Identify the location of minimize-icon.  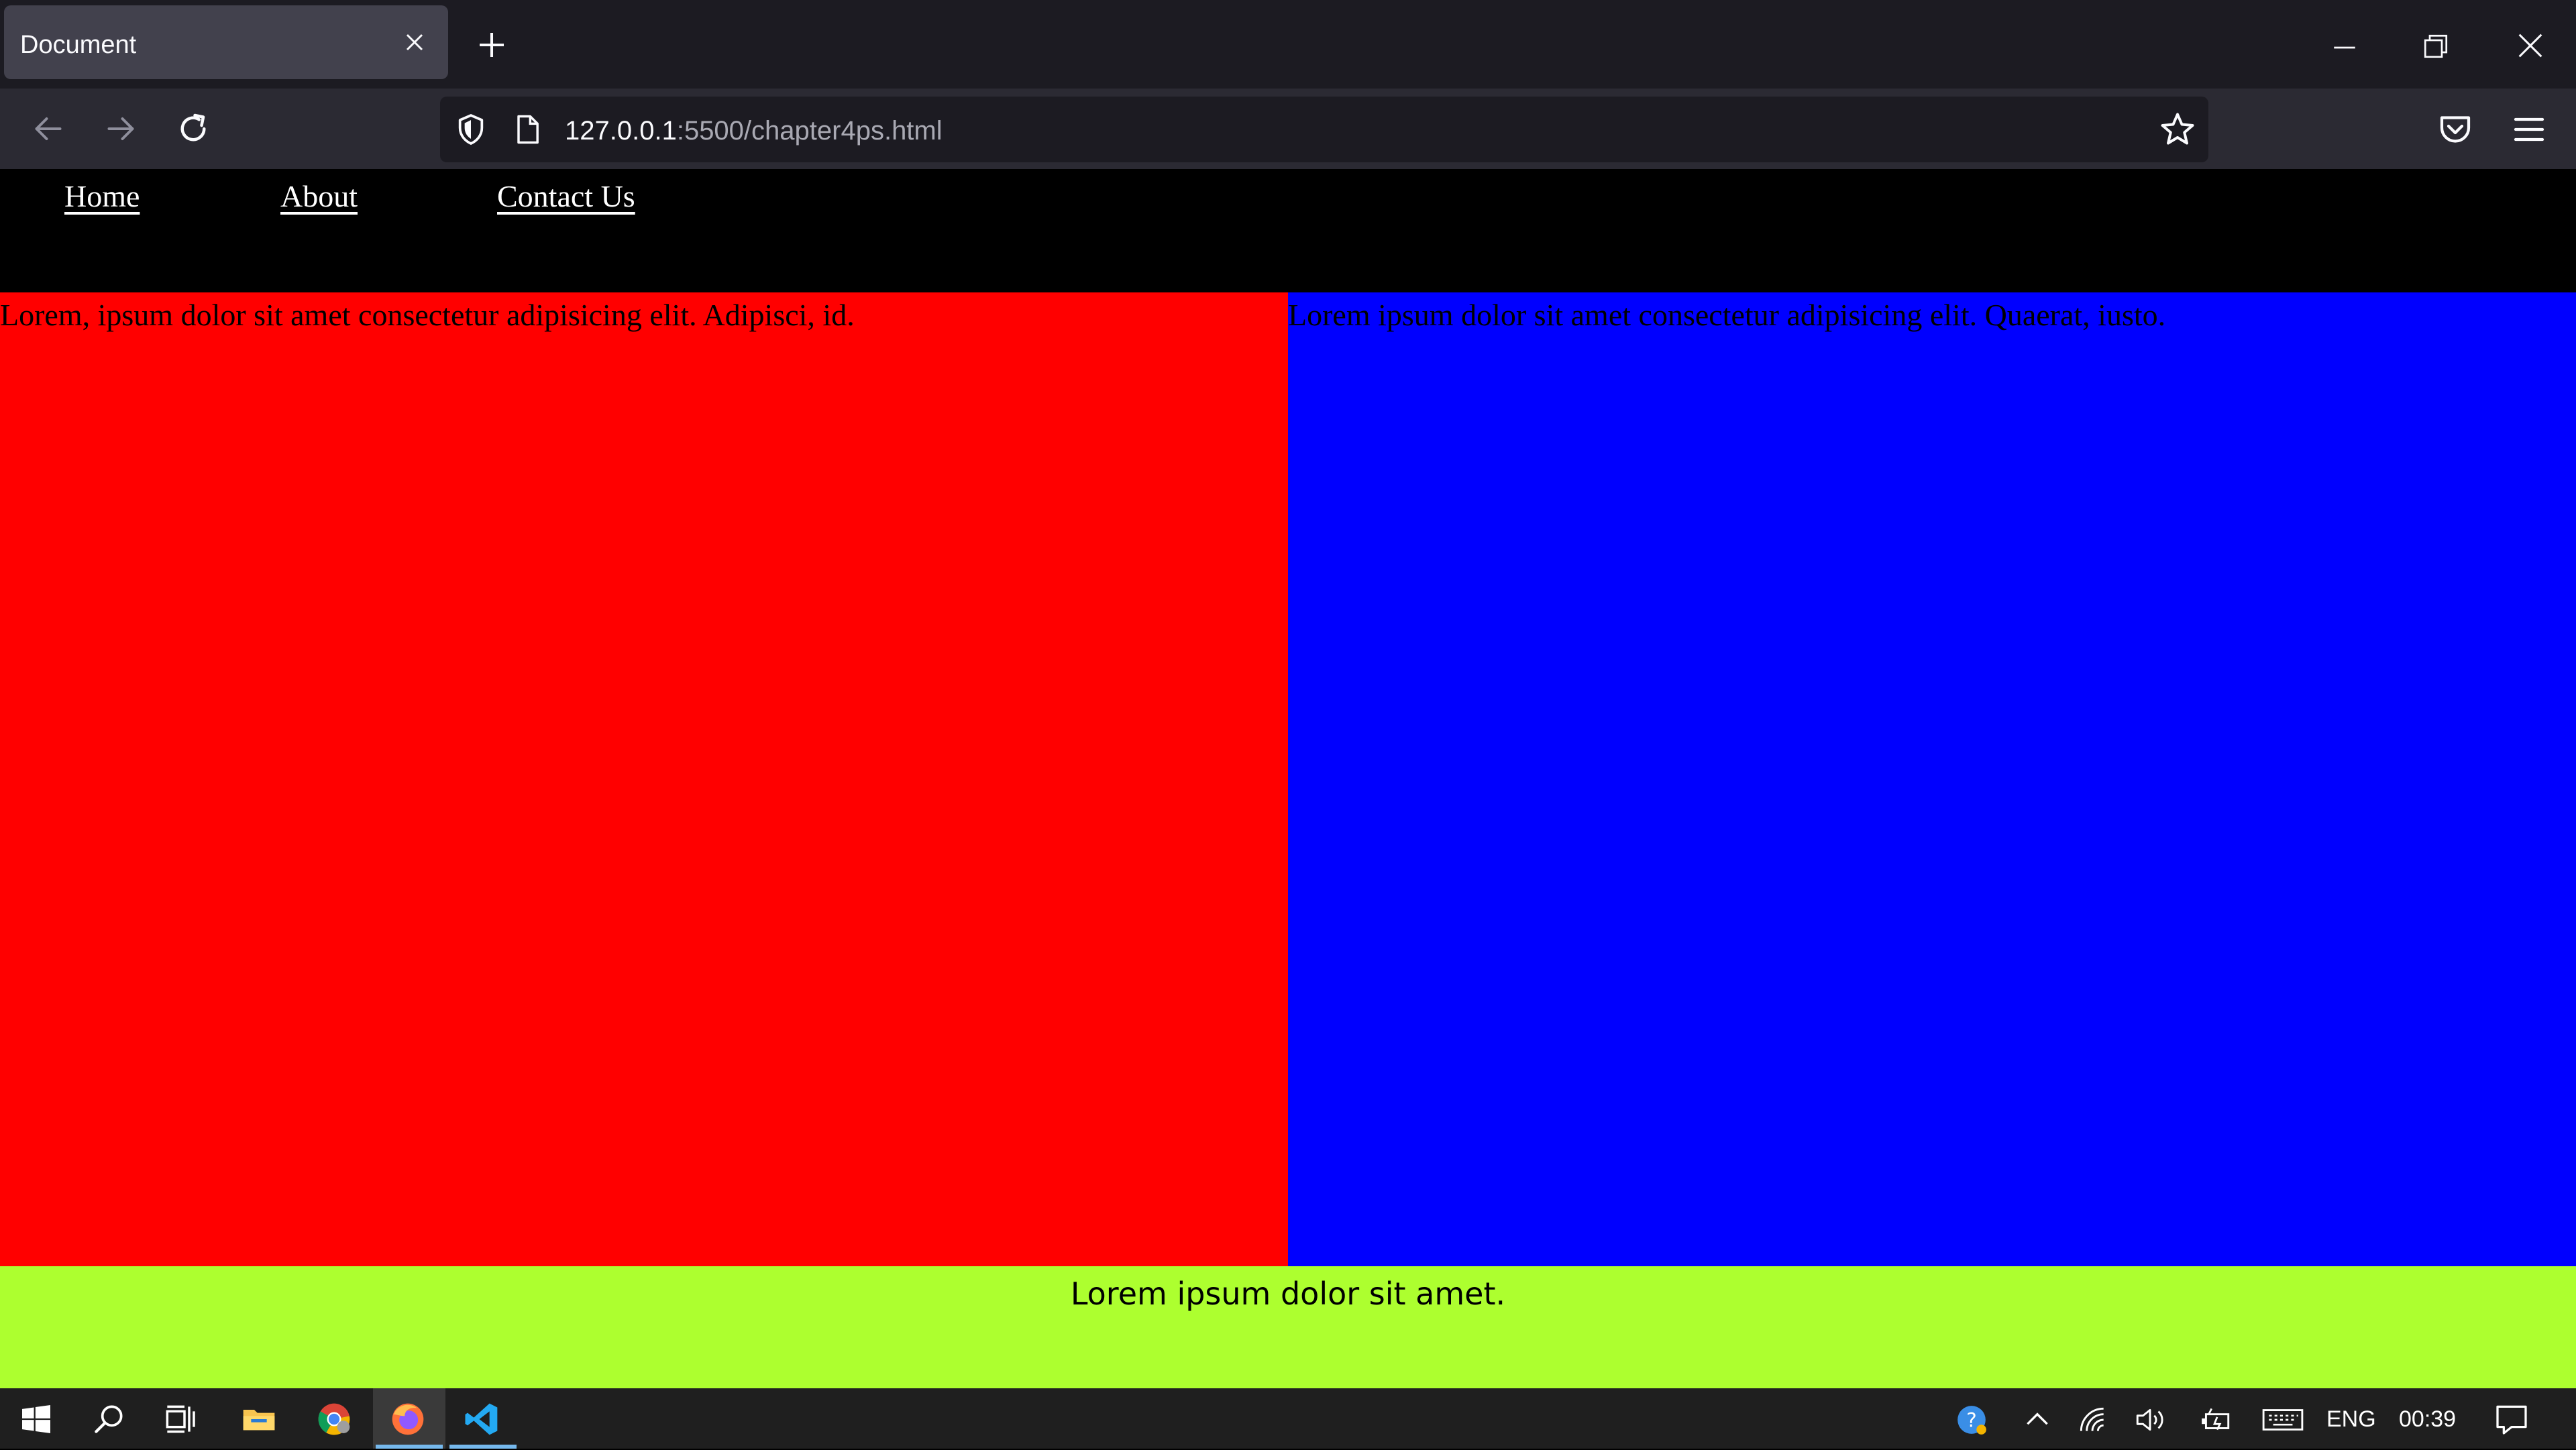
(2344, 48).